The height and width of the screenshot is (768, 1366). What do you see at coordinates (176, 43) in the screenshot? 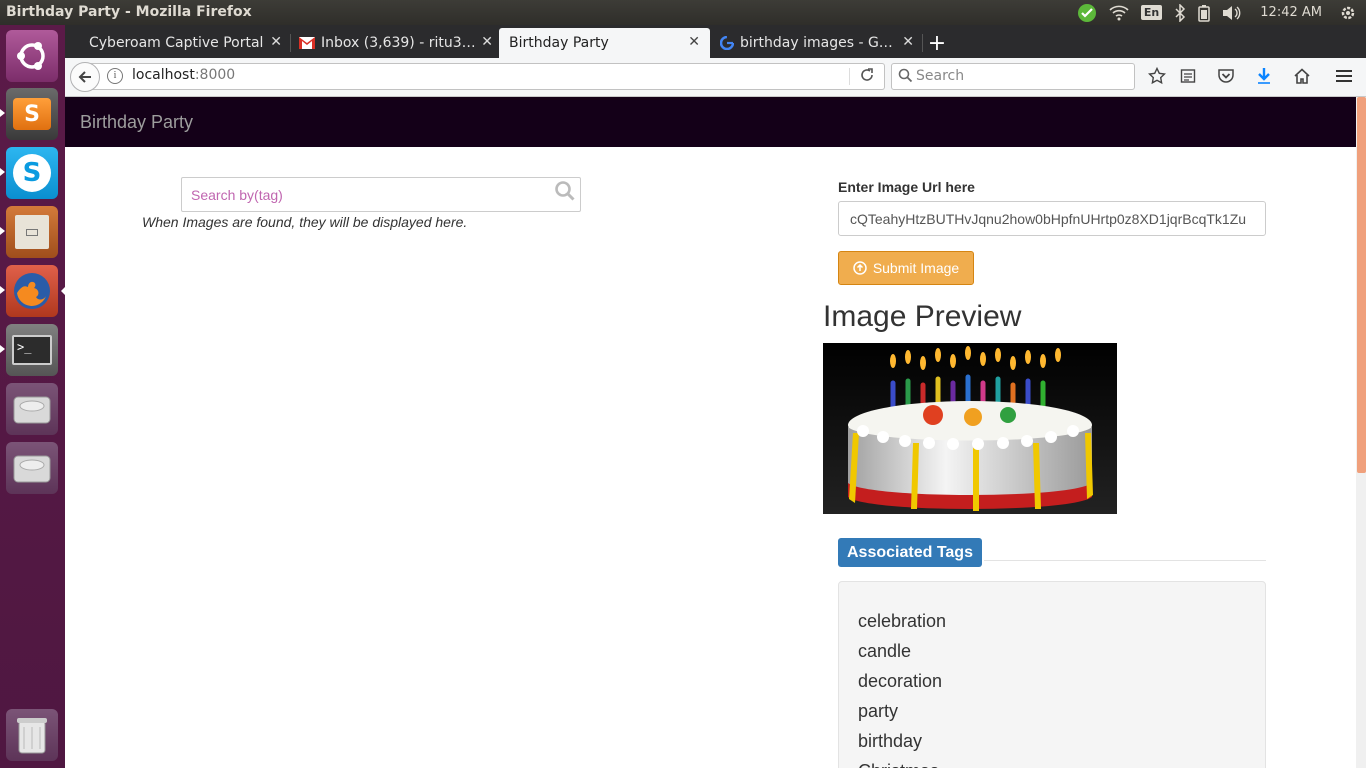
I see `tab-label: Cyberoam Captive Portal` at bounding box center [176, 43].